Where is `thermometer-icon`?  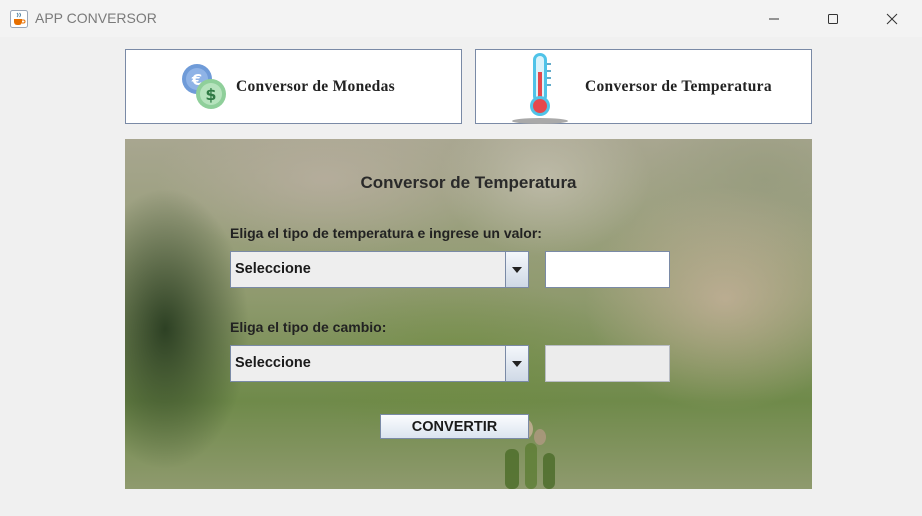 thermometer-icon is located at coordinates (540, 88).